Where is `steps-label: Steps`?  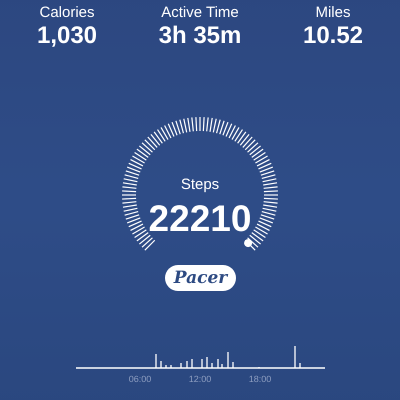 steps-label: Steps is located at coordinates (200, 184).